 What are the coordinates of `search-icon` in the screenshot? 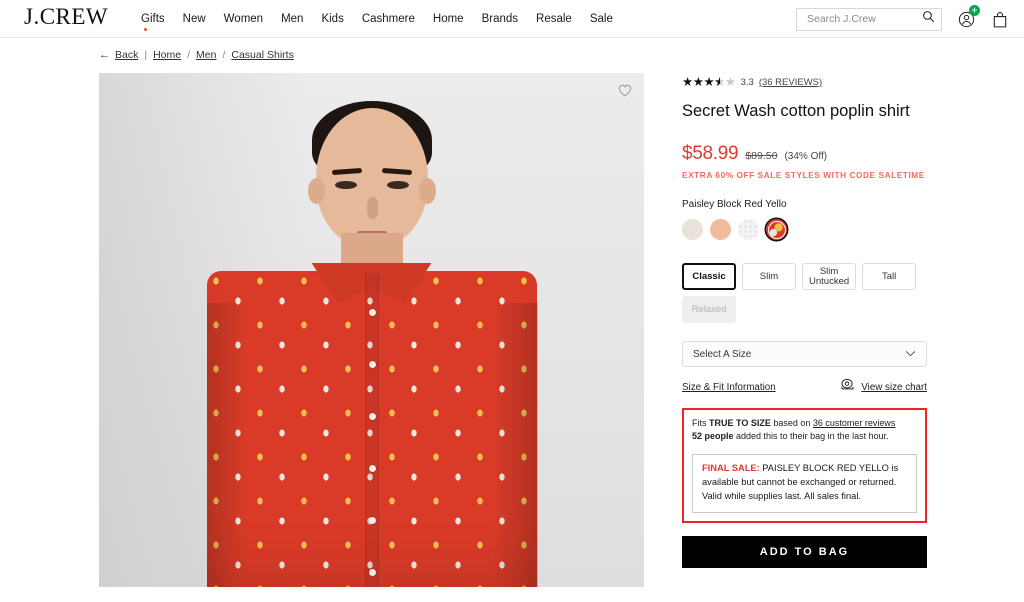 It's located at (928, 19).